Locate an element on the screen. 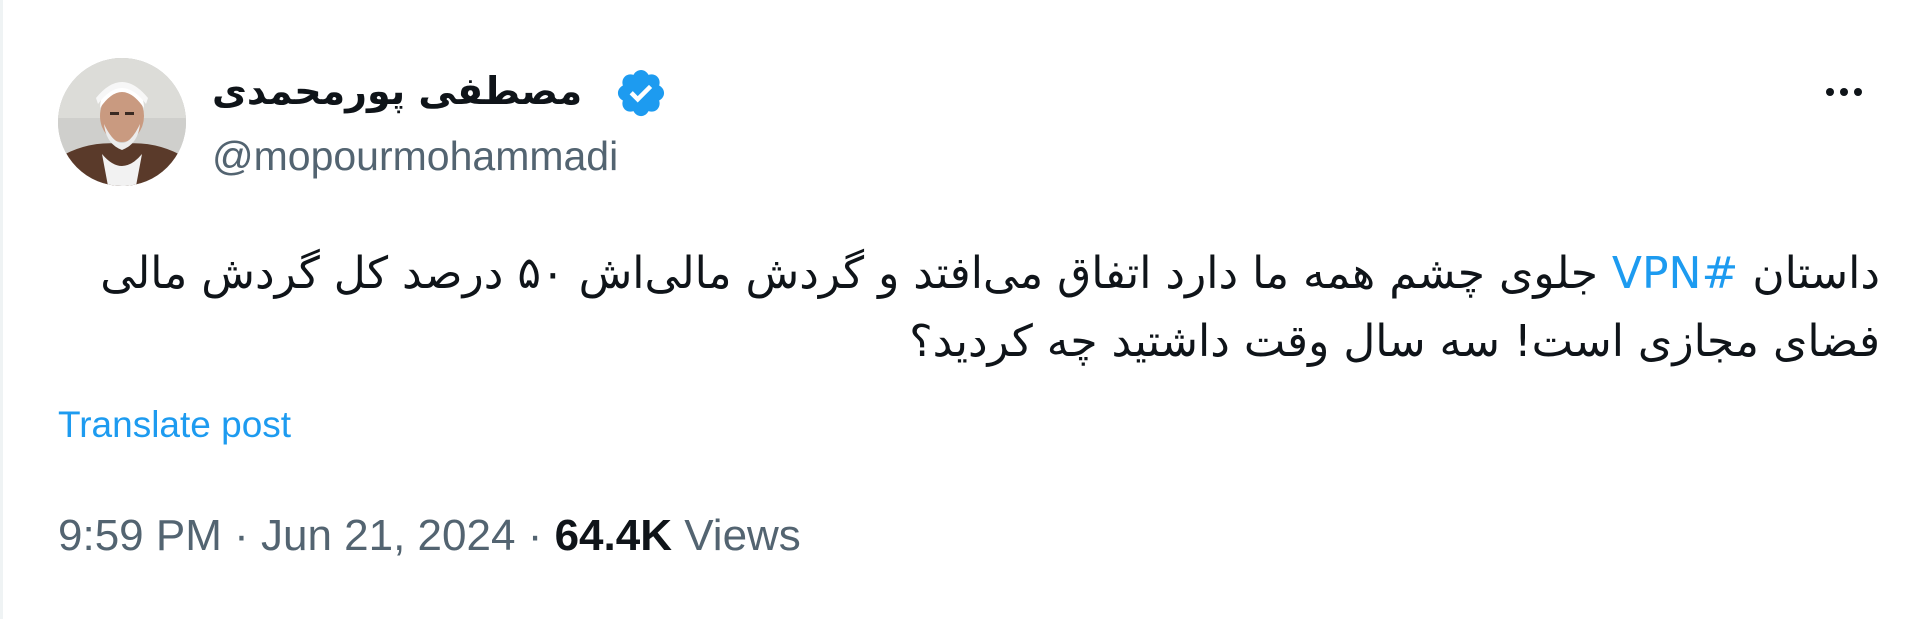 The height and width of the screenshot is (619, 1920). tweet-metadata: 9:59 PM · Jun 21, 2024 · 64.4K Views is located at coordinates (429, 536).